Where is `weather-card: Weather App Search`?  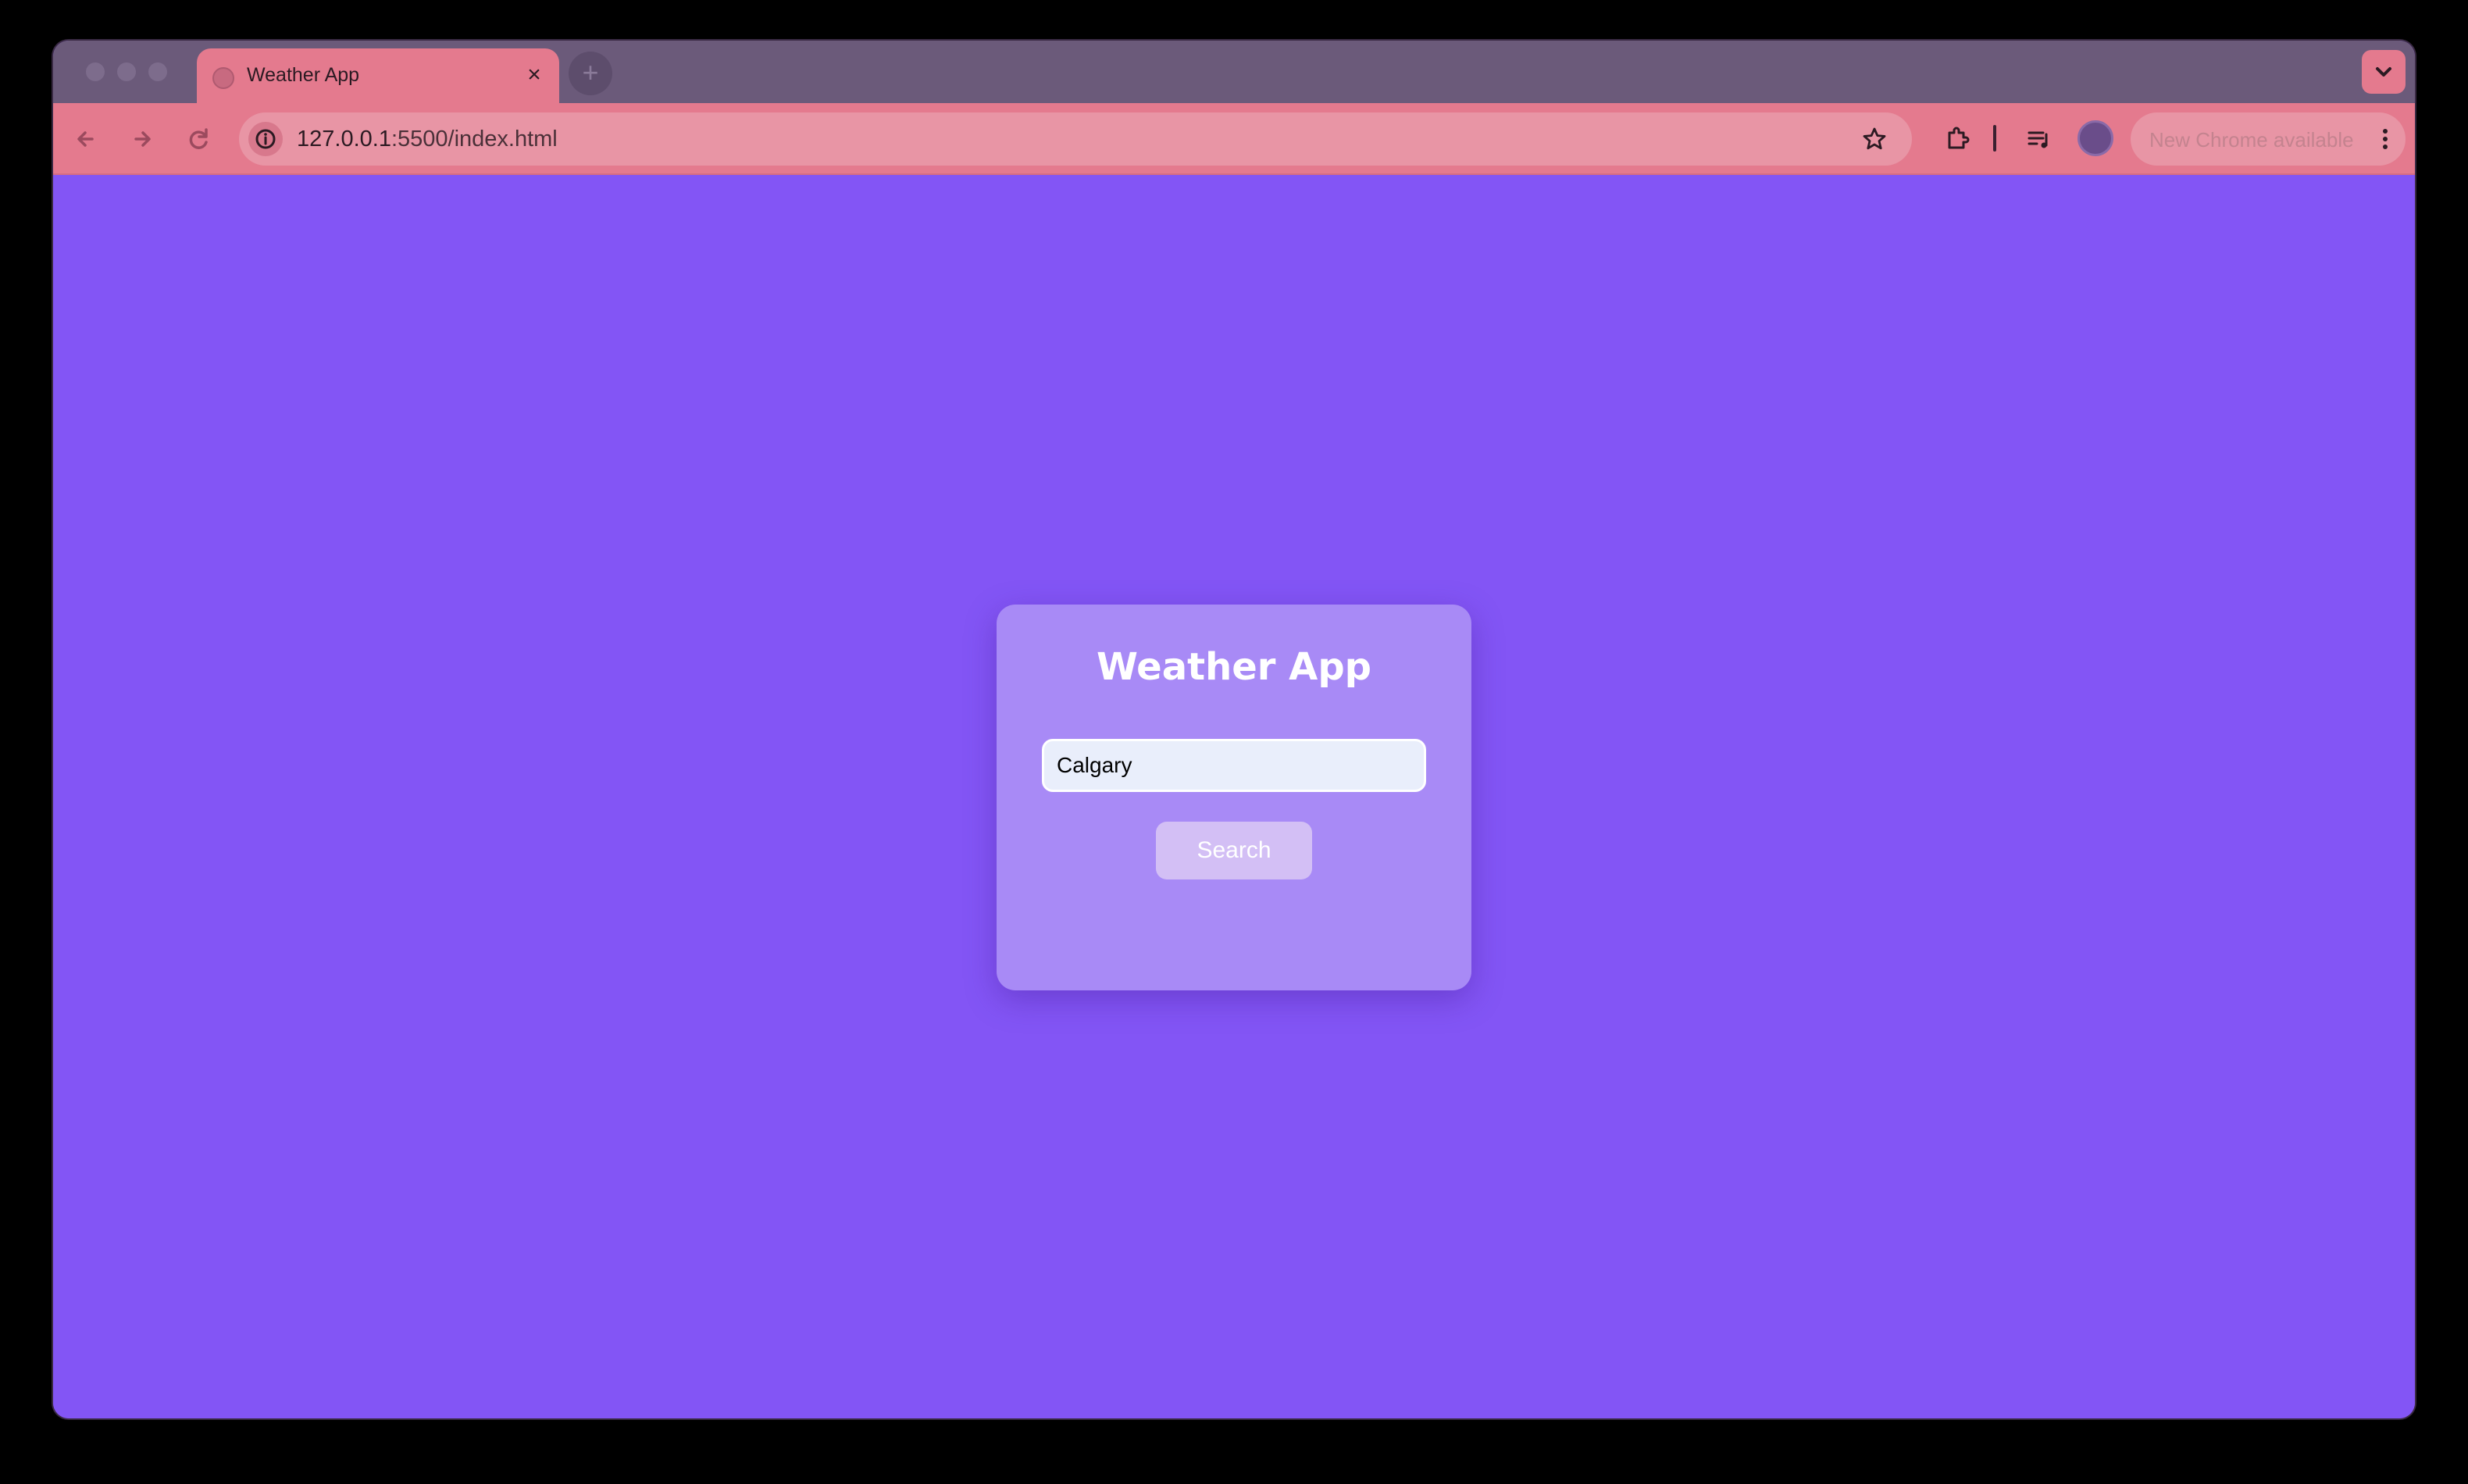
weather-card: Weather App Search is located at coordinates (1234, 797).